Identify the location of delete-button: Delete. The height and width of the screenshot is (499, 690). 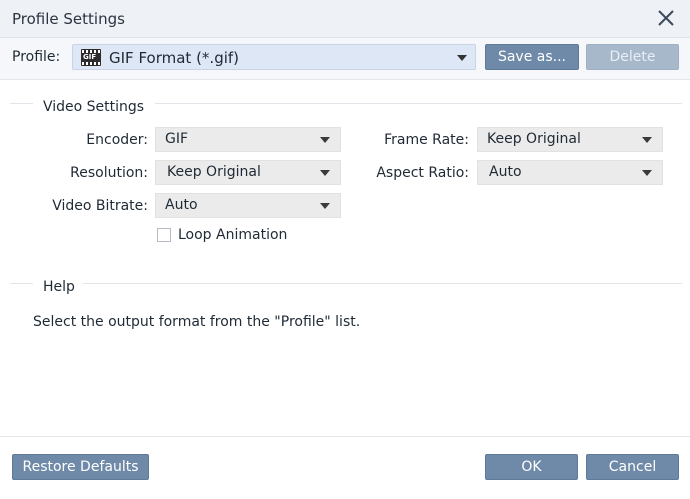
(632, 57).